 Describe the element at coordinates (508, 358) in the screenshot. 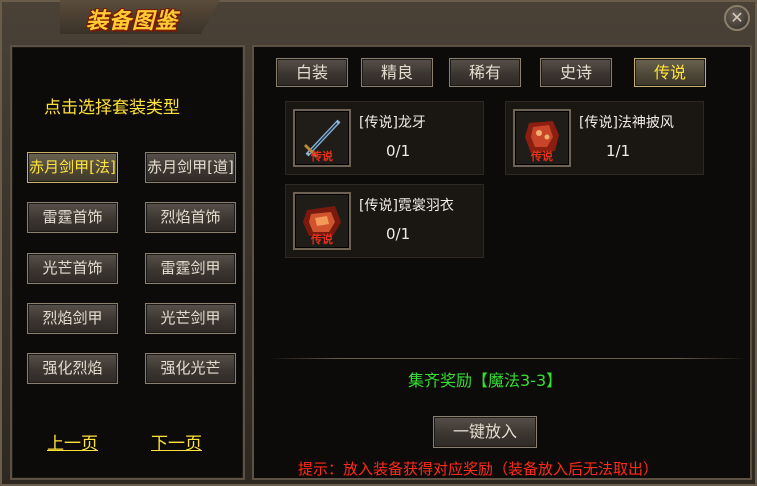

I see `section-divider` at that location.